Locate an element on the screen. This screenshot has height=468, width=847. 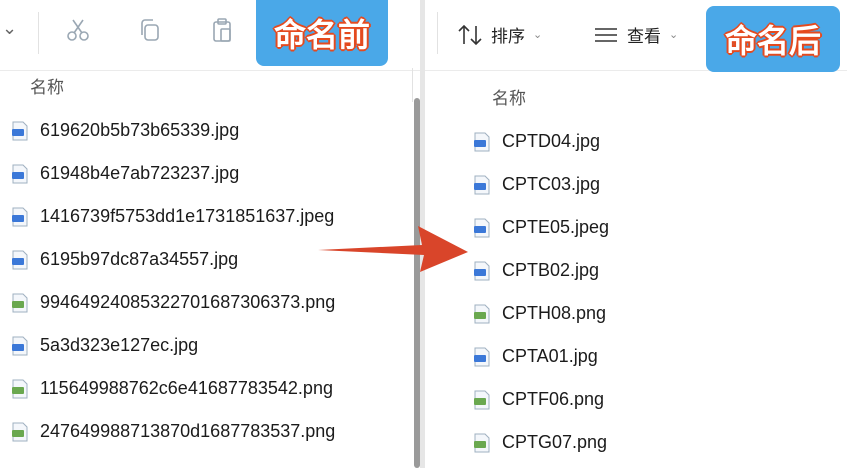
file-row: 5a3d323e127ec.jpg is located at coordinates (215, 345).